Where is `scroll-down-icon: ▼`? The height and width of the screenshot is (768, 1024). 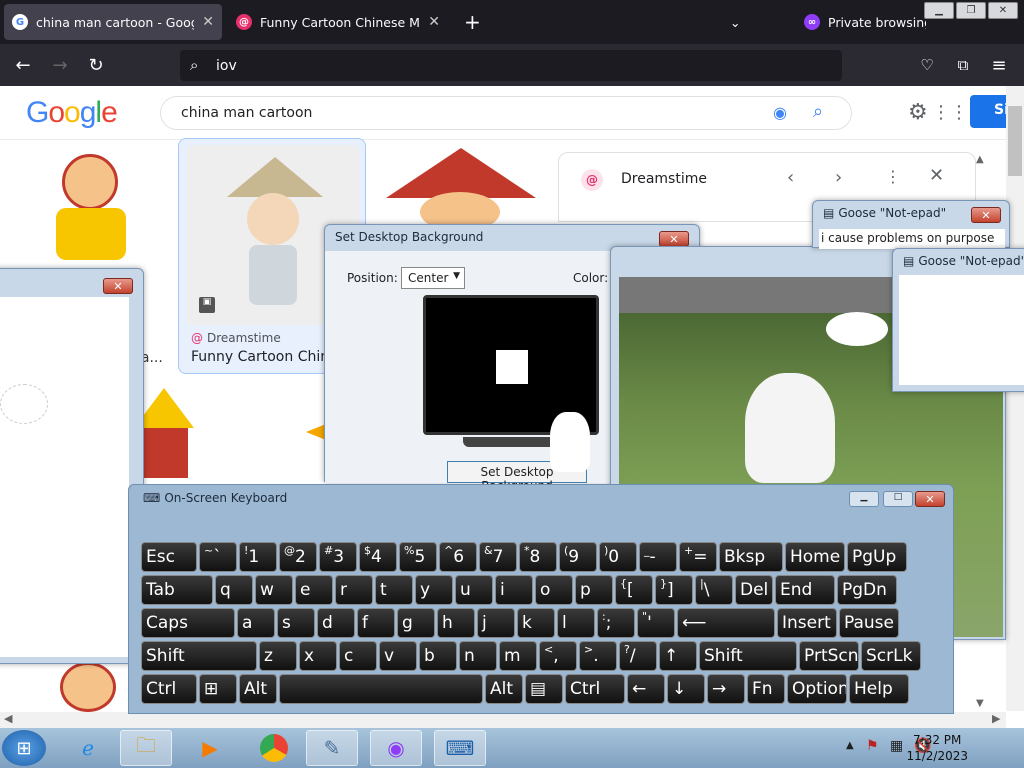 scroll-down-icon: ▼ is located at coordinates (980, 703).